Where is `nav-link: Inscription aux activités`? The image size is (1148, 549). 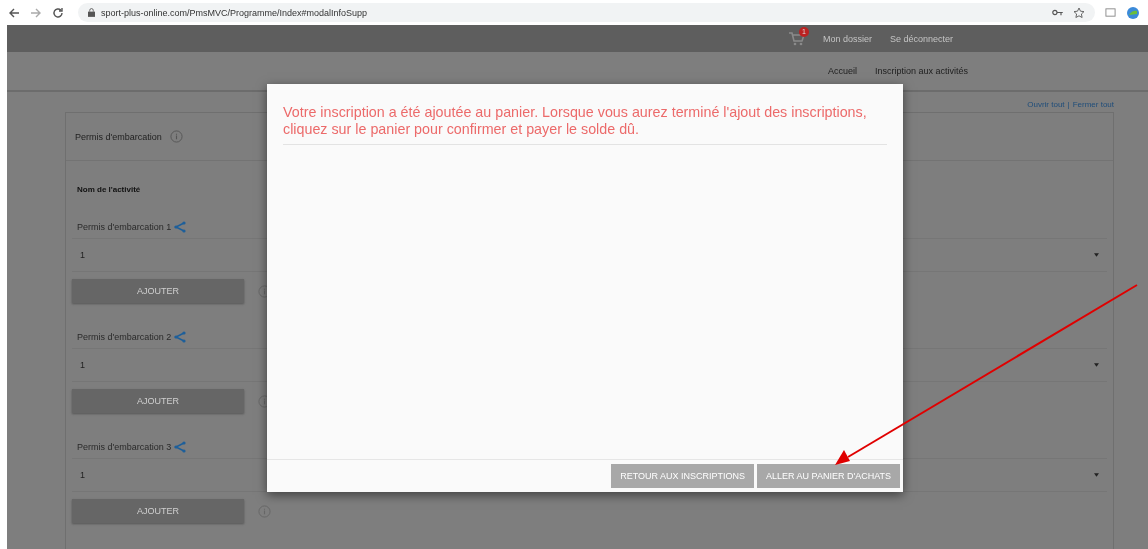 nav-link: Inscription aux activités is located at coordinates (921, 71).